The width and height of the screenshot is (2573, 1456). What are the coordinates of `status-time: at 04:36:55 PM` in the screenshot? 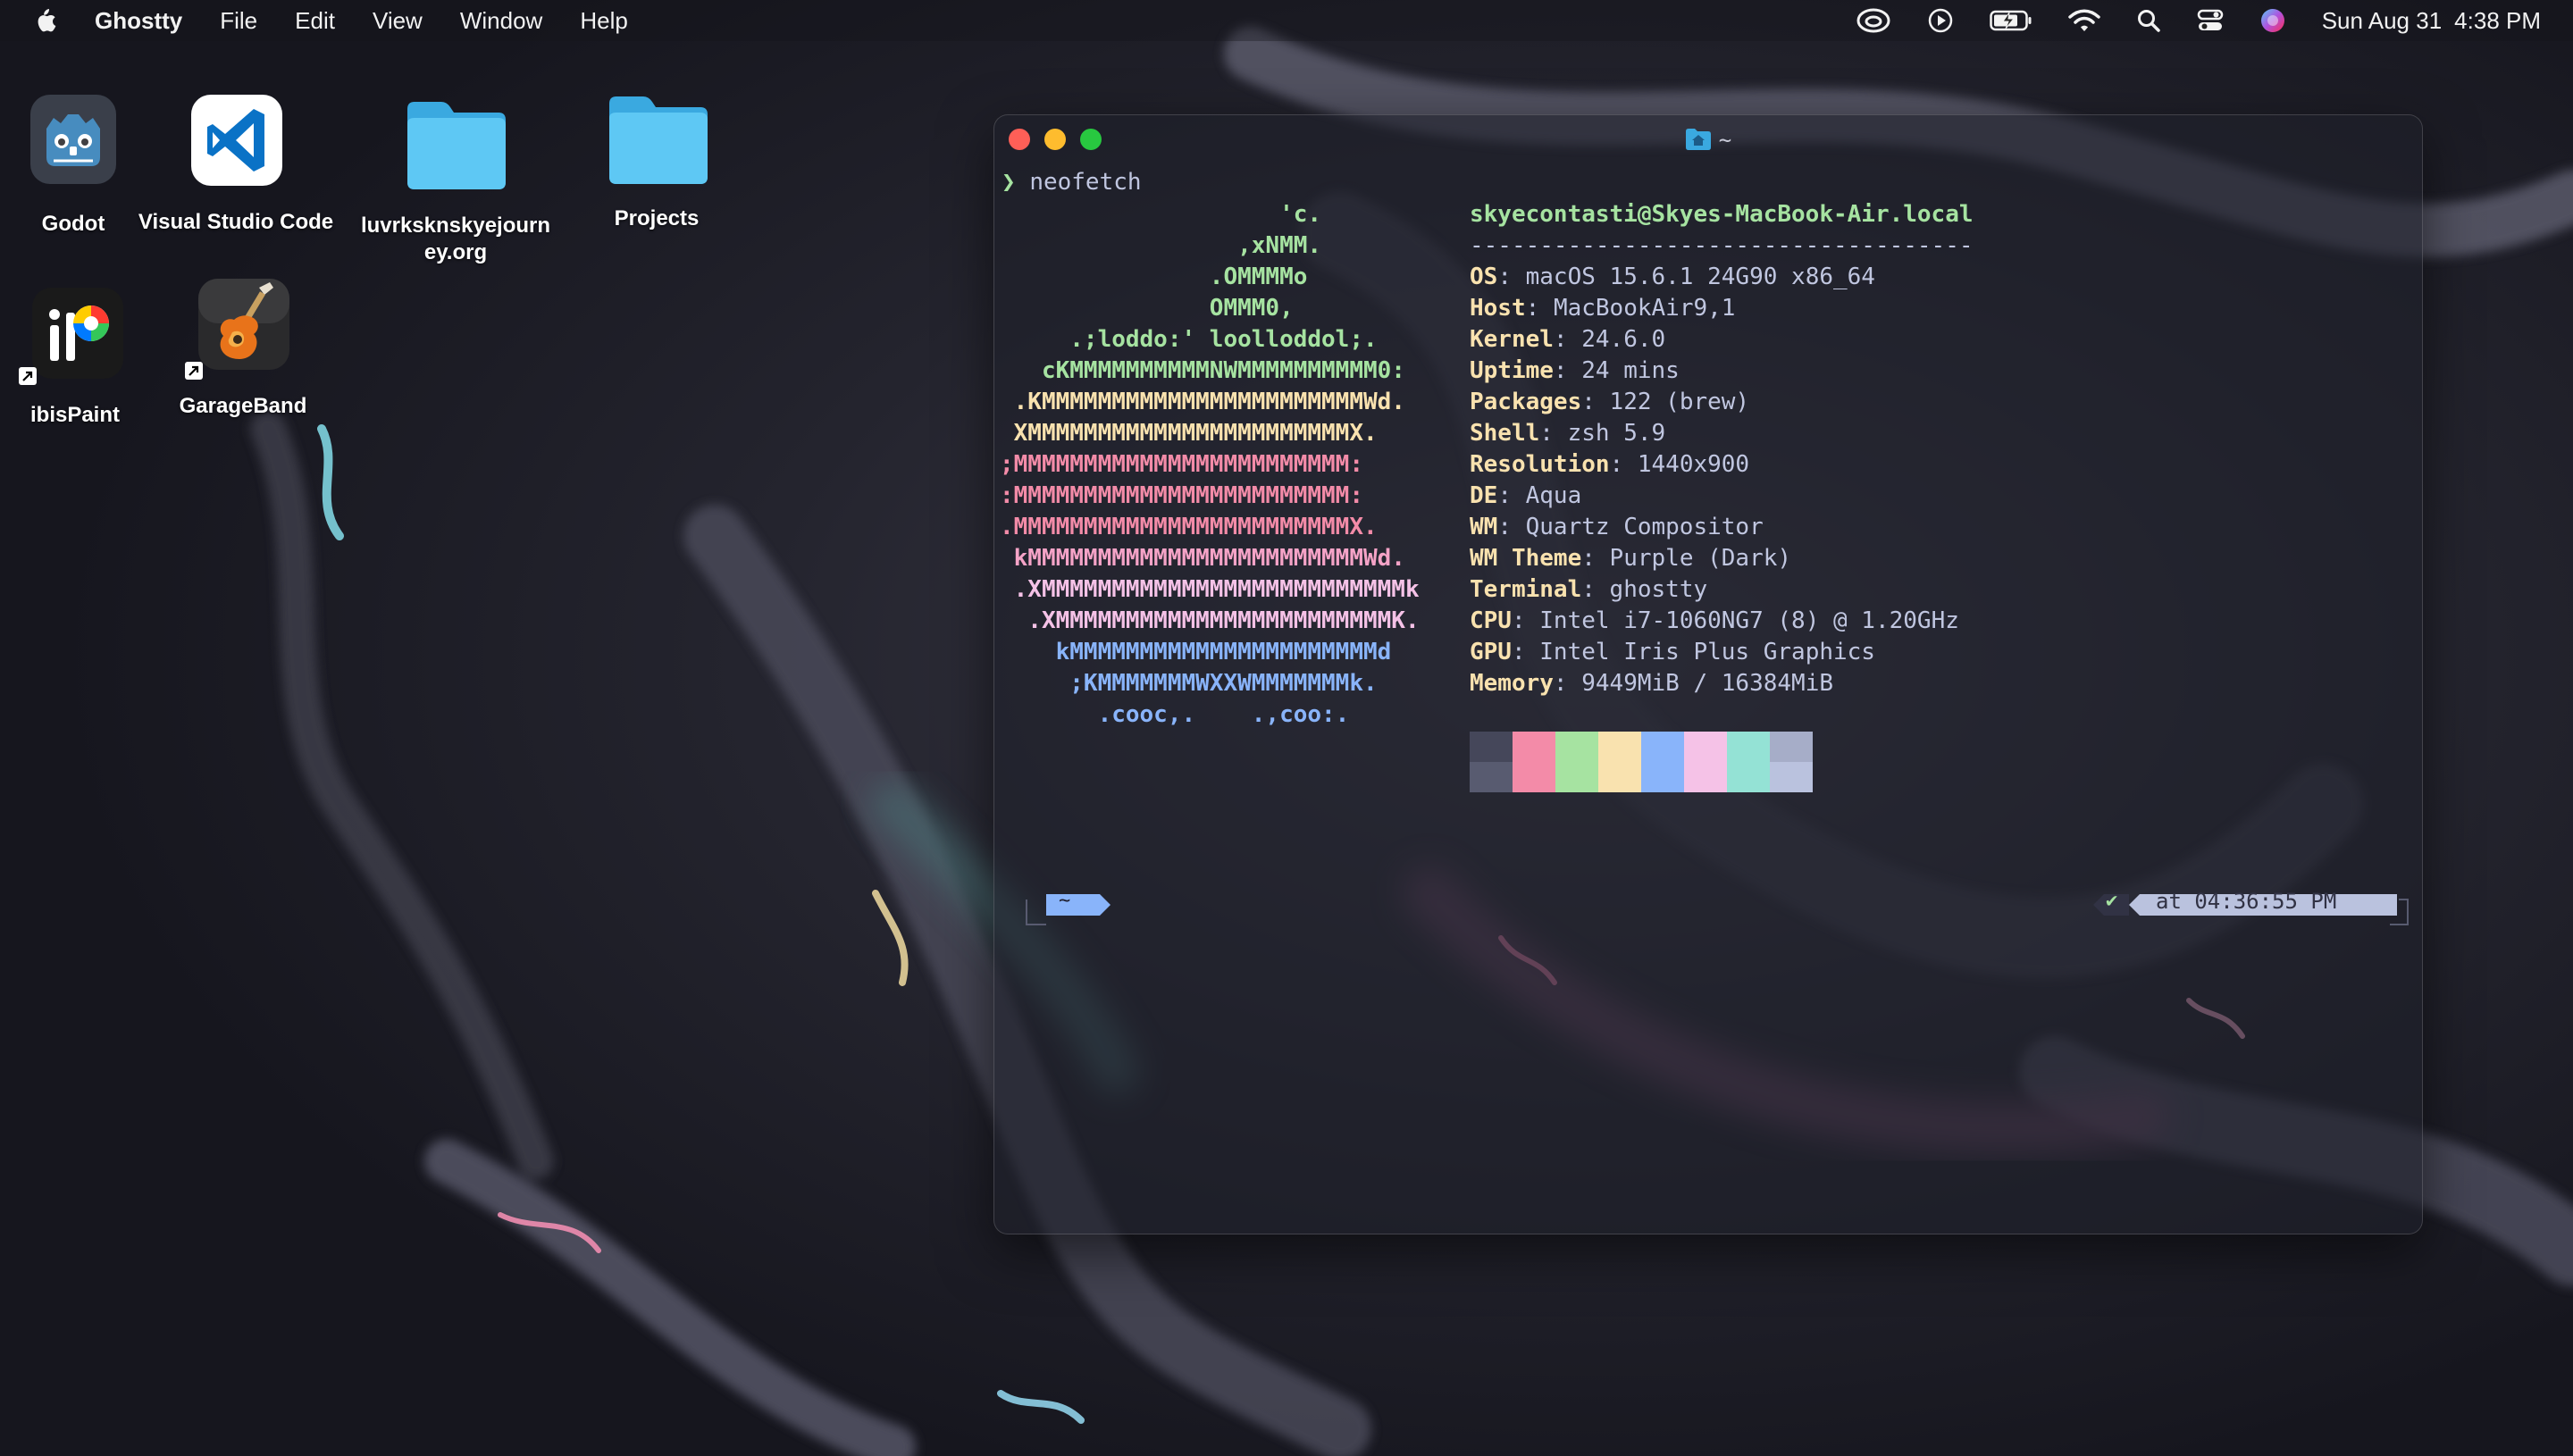 It's located at (2246, 901).